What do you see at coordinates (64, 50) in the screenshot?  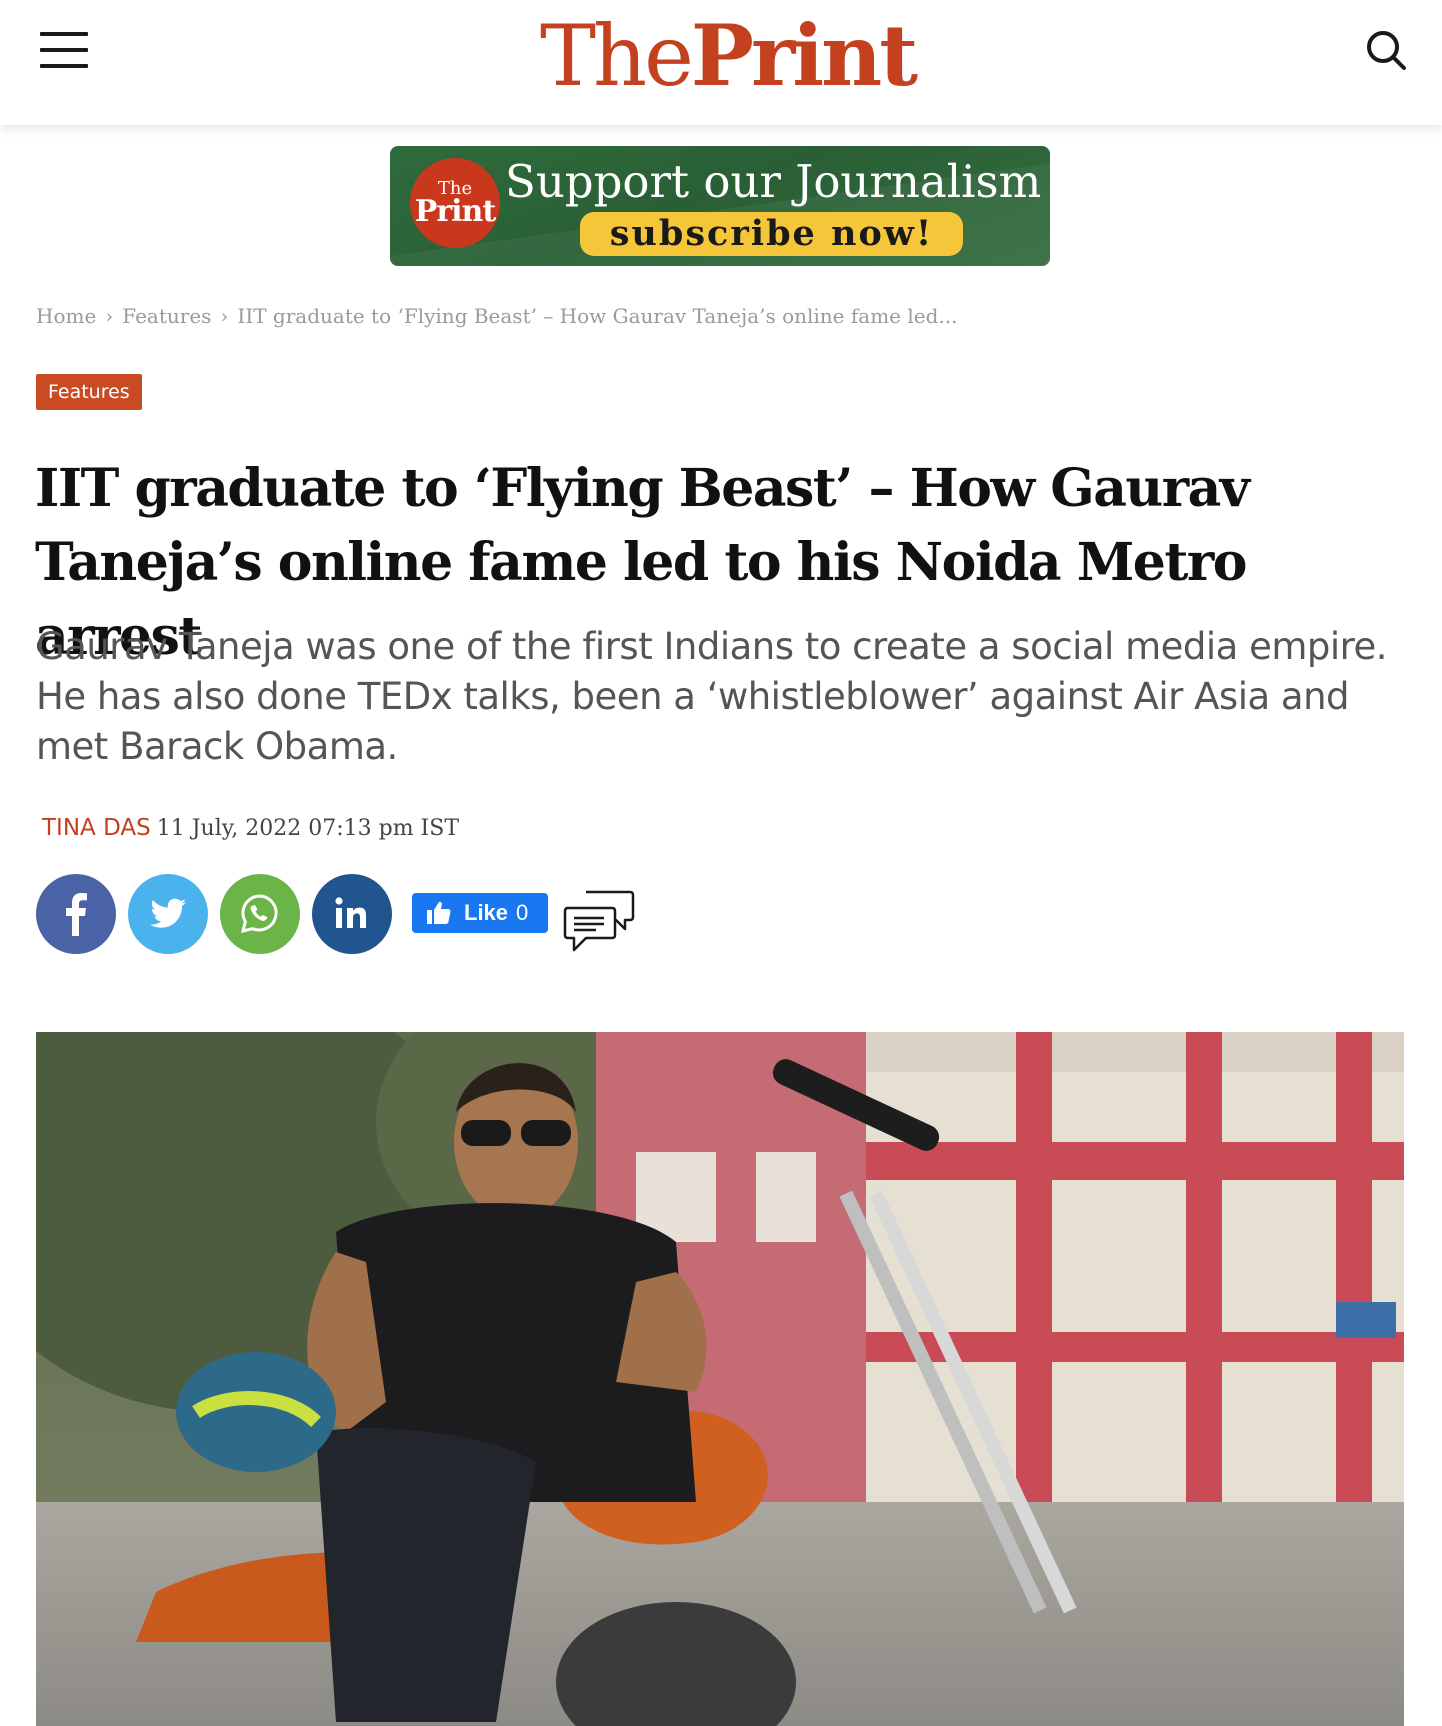 I see `hamburger-menu-icon` at bounding box center [64, 50].